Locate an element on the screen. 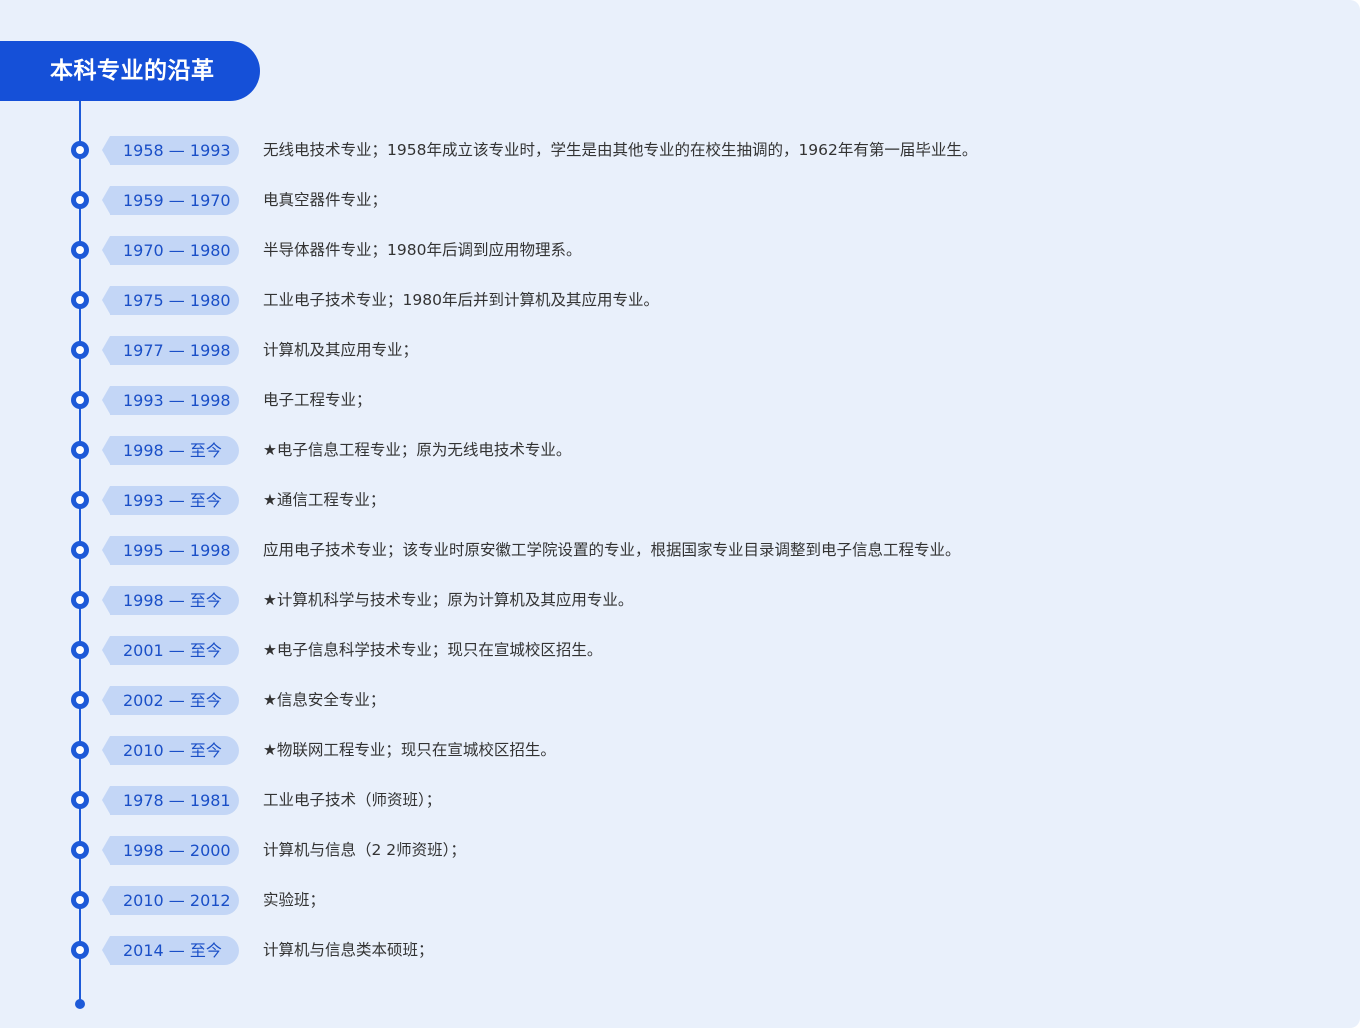 The height and width of the screenshot is (1030, 1360). timeline-item: 2010 — 2012 实验班； is located at coordinates (680, 900).